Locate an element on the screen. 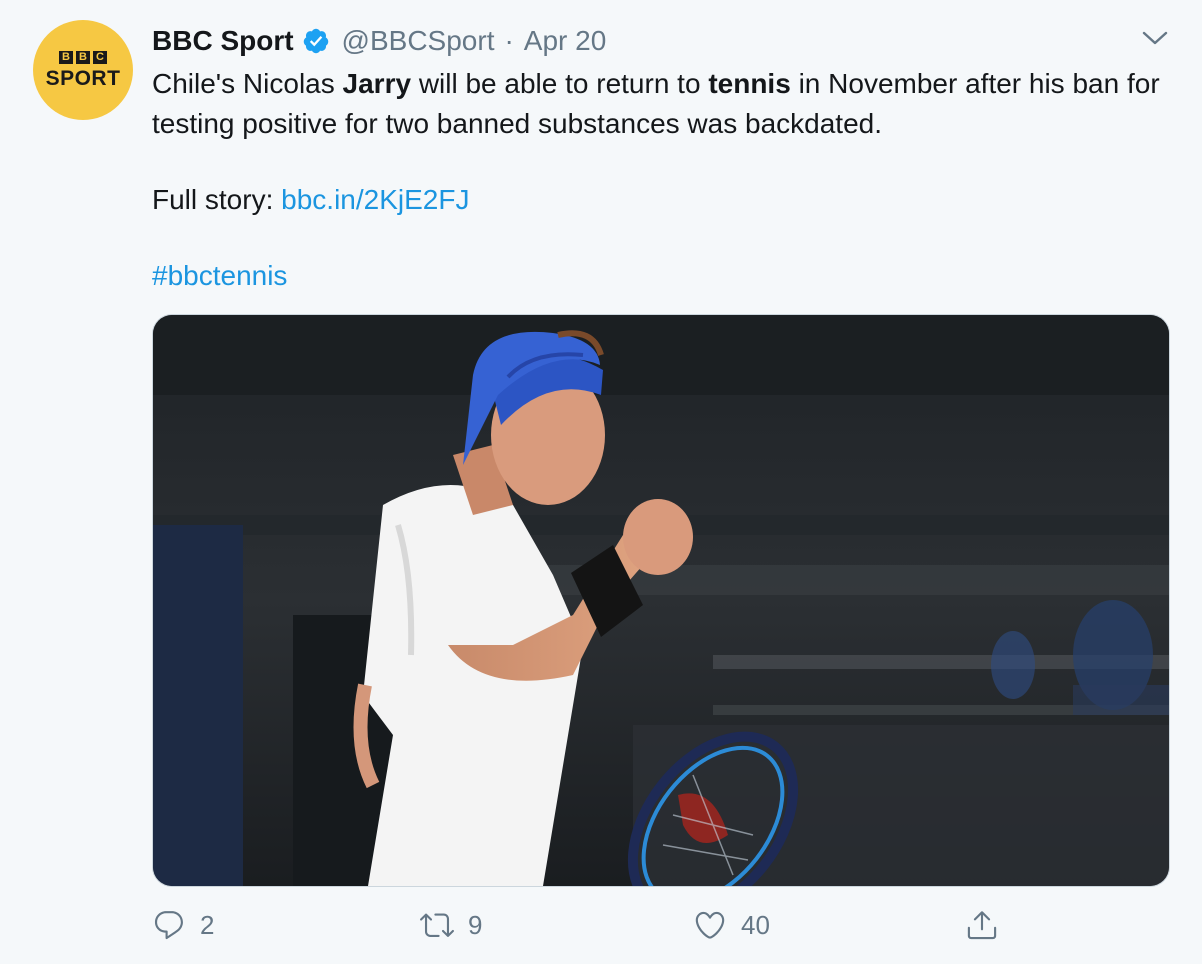 This screenshot has height=964, width=1202. bold-jarry: Jarry is located at coordinates (377, 83).